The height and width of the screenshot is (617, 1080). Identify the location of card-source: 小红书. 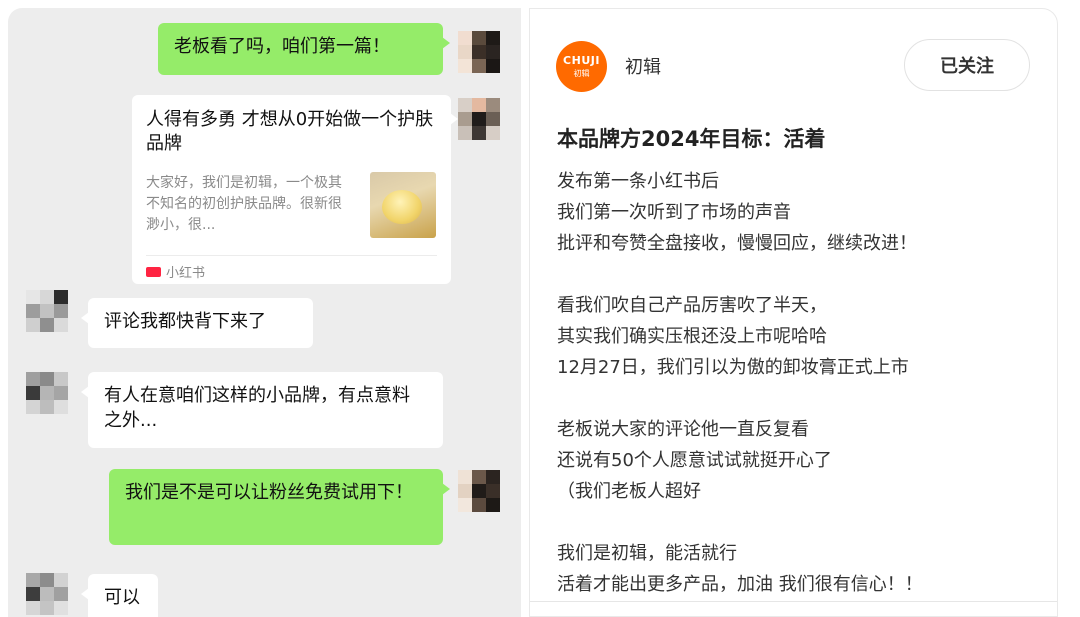
(175, 271).